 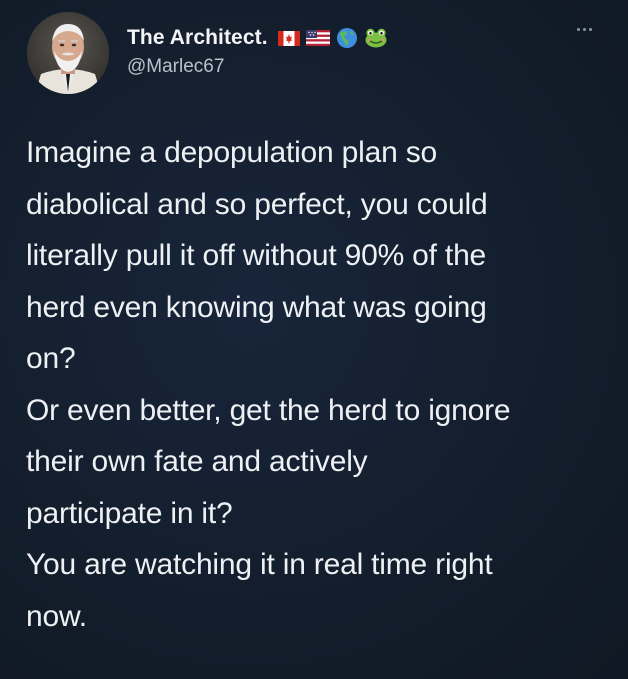 I want to click on frog-icon, so click(x=376, y=38).